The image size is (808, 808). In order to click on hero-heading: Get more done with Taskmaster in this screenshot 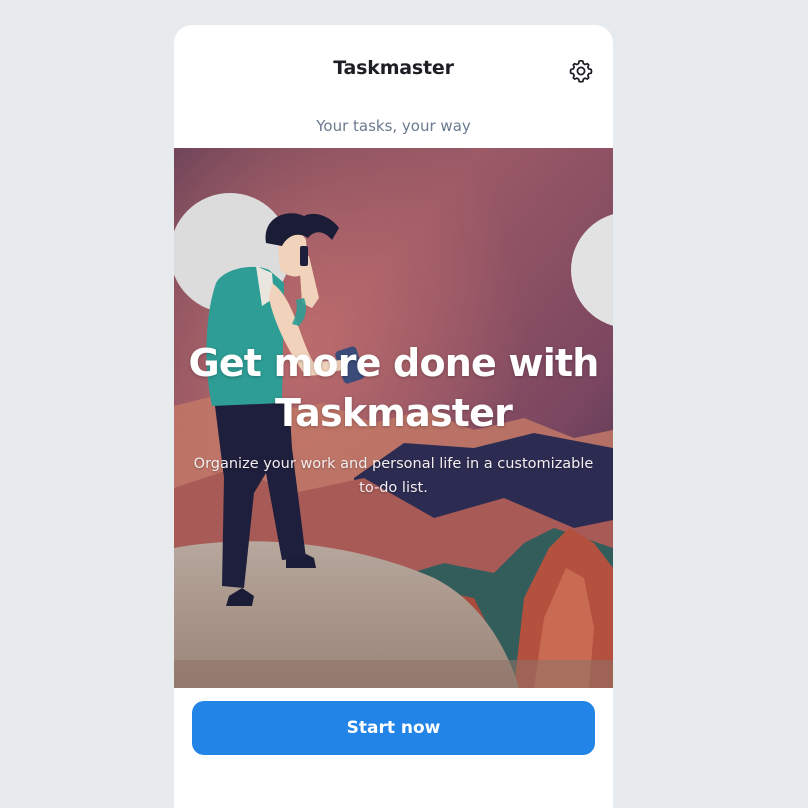, I will do `click(393, 388)`.